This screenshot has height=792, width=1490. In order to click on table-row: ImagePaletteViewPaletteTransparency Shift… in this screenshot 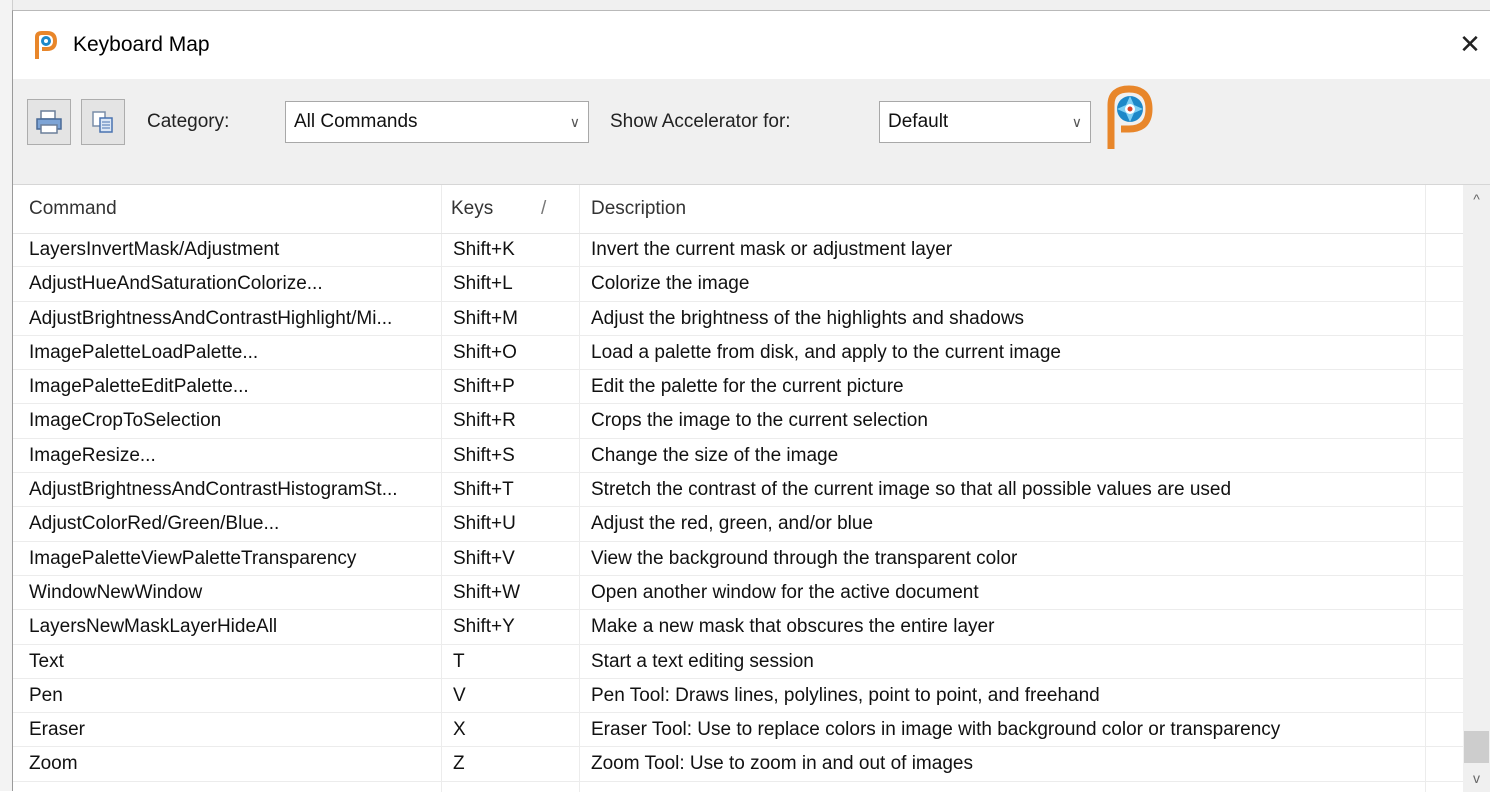, I will do `click(738, 559)`.